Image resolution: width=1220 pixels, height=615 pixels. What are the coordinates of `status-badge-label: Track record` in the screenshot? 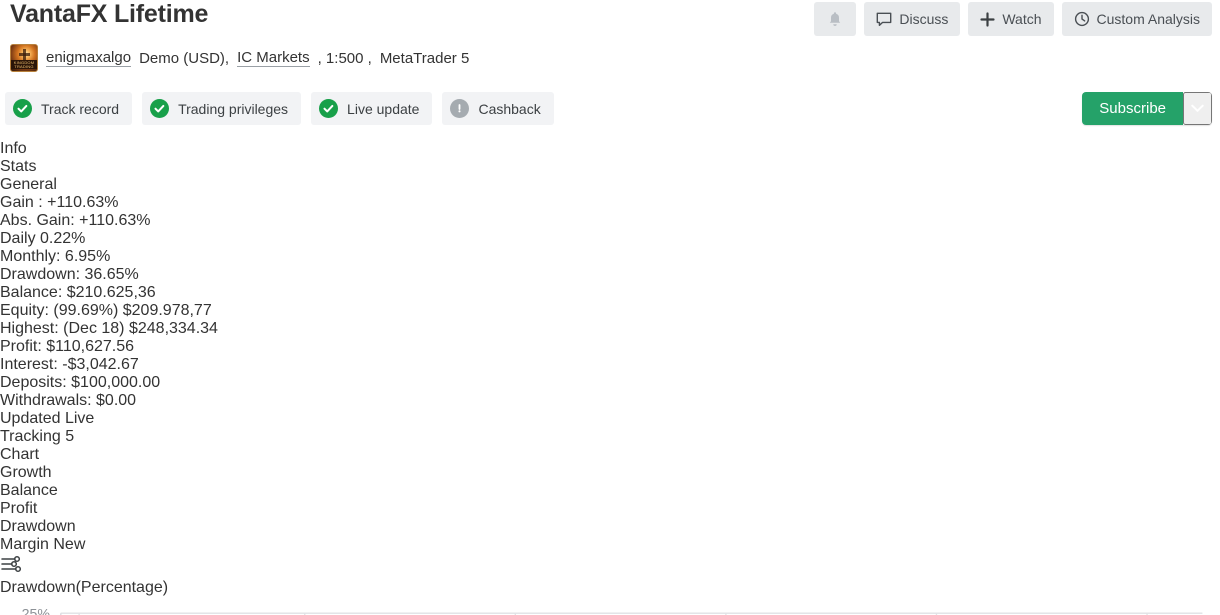 It's located at (80, 108).